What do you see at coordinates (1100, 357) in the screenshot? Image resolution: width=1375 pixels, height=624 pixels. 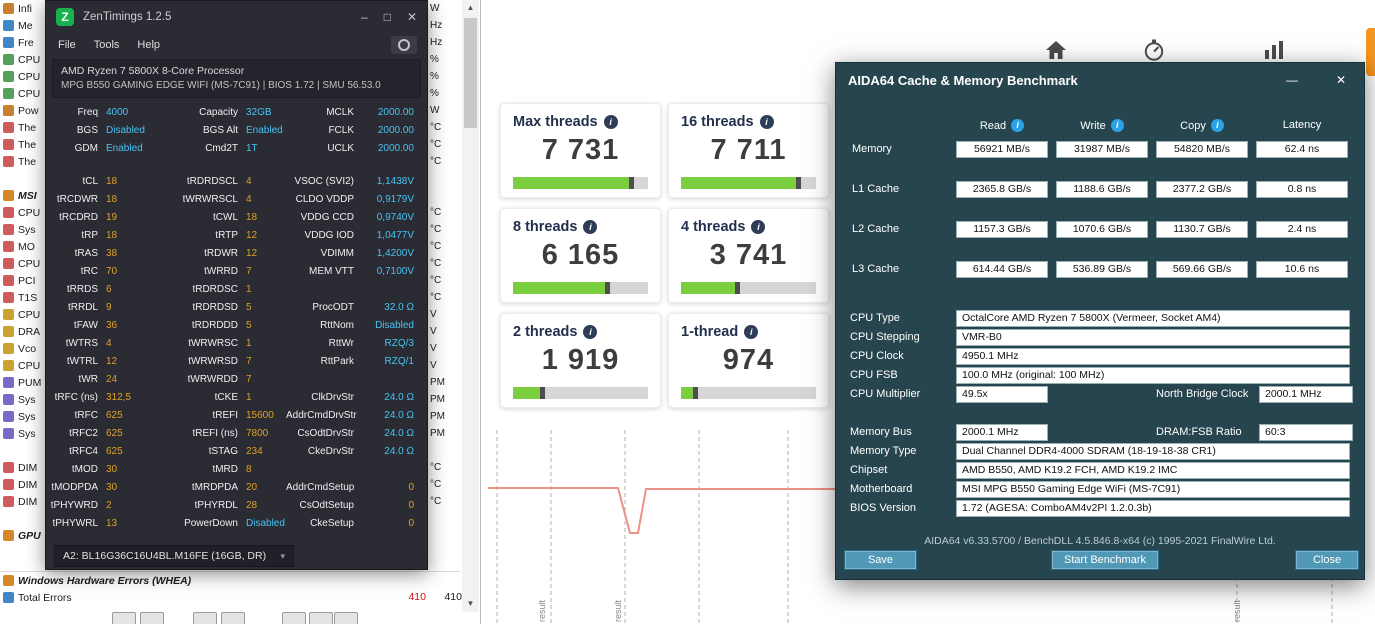 I see `info-row: CPU Clock 4950.1 MHz` at bounding box center [1100, 357].